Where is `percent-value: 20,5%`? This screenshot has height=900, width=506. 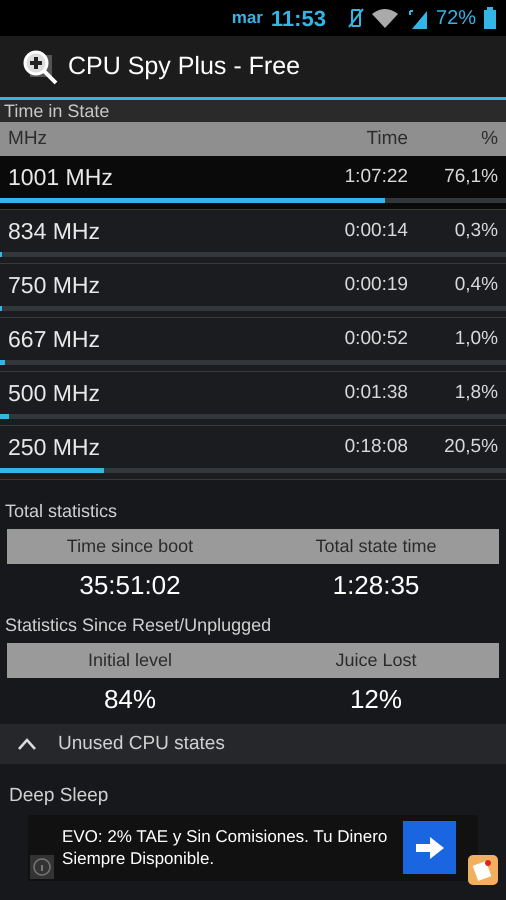 percent-value: 20,5% is located at coordinates (470, 446).